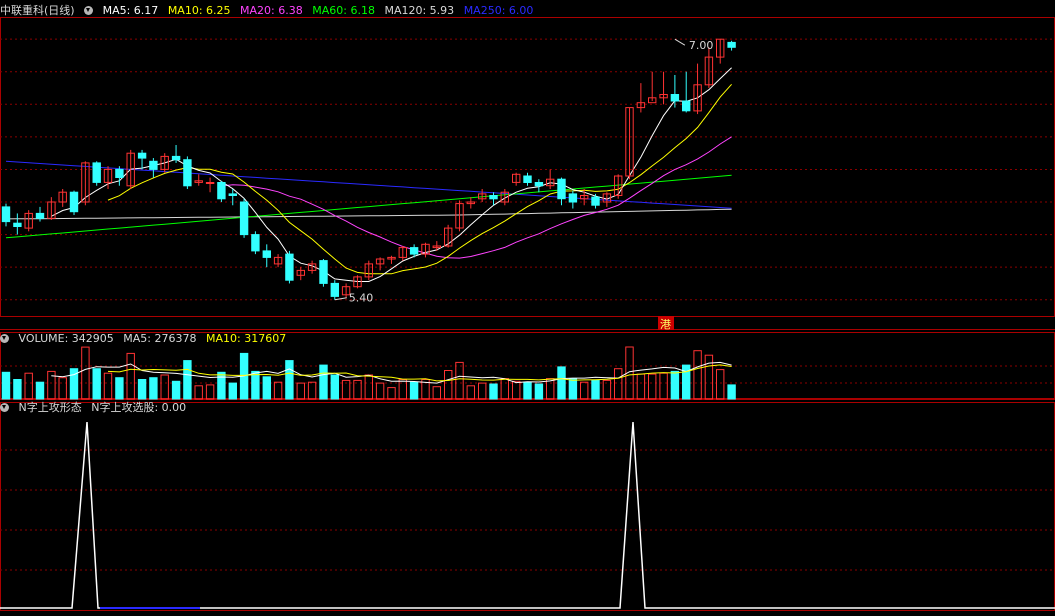  I want to click on ma250-label: MA250: 6.00, so click(498, 10).